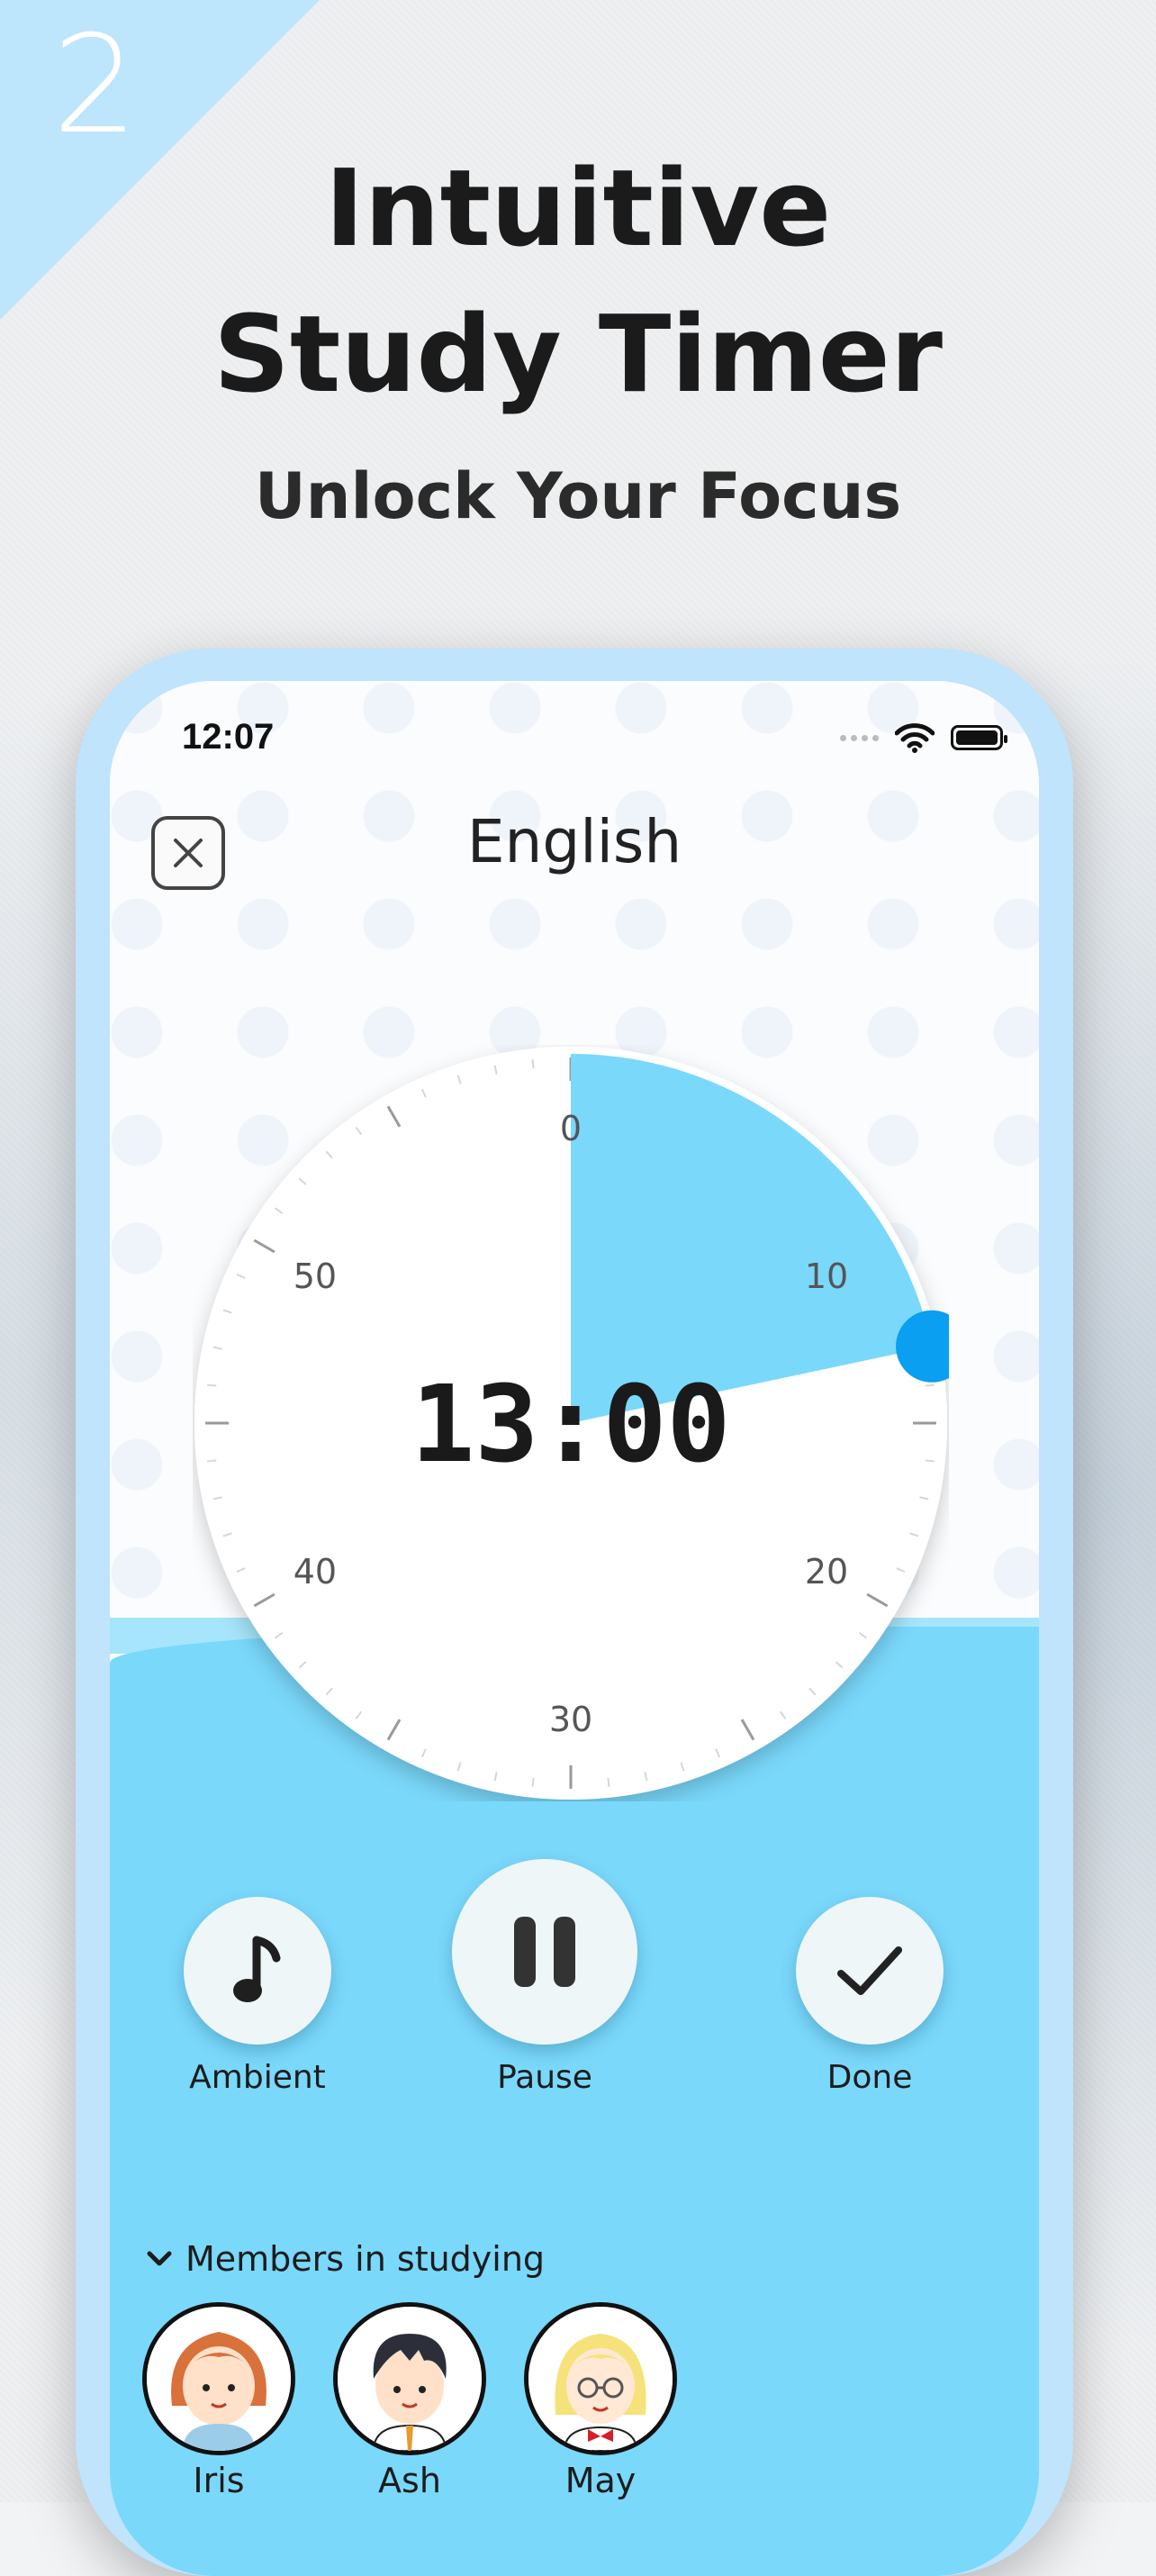 This screenshot has height=2576, width=1156. Describe the element at coordinates (578, 354) in the screenshot. I see `headline-line2: Study Timer` at that location.